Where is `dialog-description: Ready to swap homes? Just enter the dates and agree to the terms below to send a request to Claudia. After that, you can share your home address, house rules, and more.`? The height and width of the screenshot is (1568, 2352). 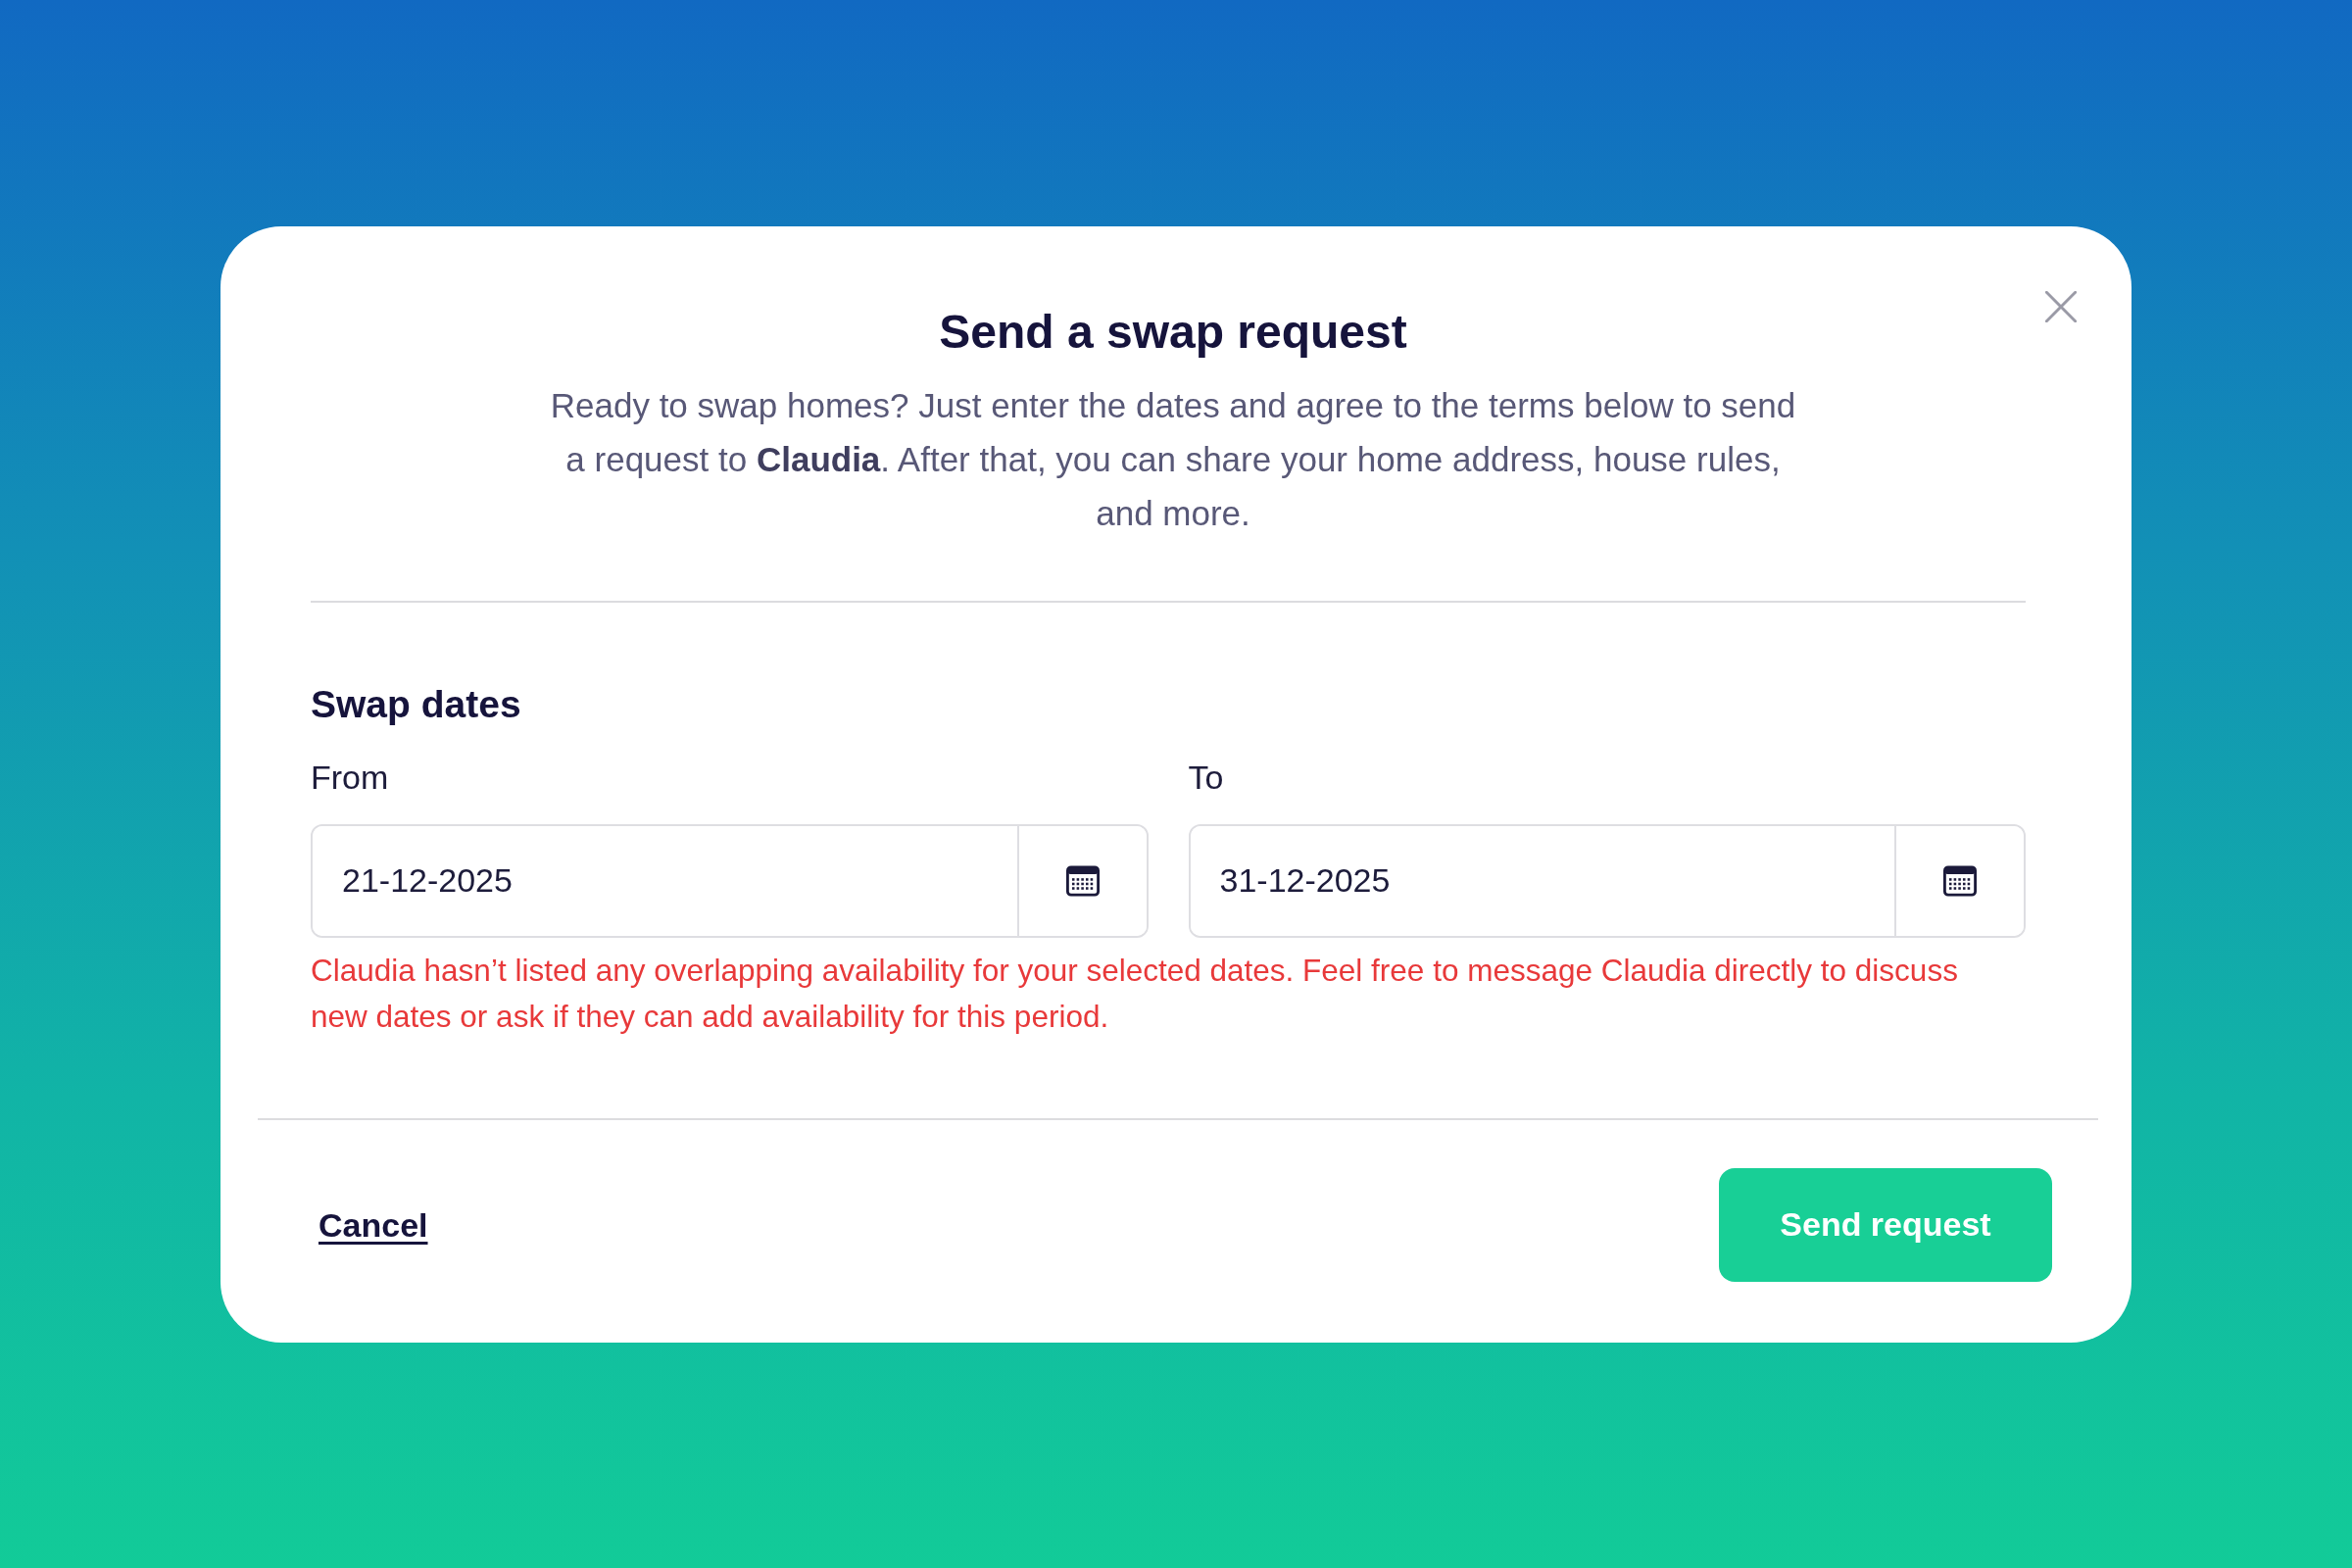
dialog-description: Ready to swap homes? Just enter the dates and agree to the terms below to send a request to Claudia. After that, you can share your home address, house rules, and more. is located at coordinates (1173, 459).